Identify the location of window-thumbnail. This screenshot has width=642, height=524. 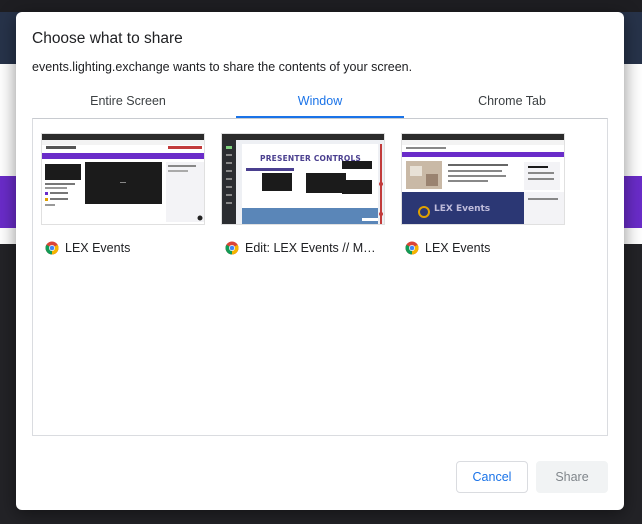
(123, 179).